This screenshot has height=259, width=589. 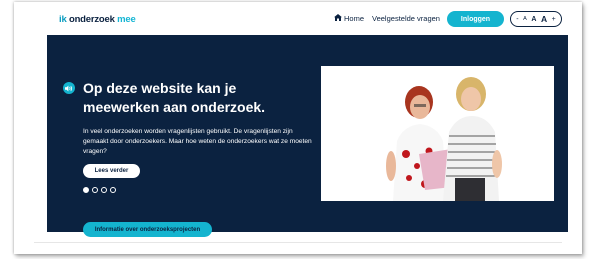 What do you see at coordinates (69, 88) in the screenshot?
I see `speaker-icon` at bounding box center [69, 88].